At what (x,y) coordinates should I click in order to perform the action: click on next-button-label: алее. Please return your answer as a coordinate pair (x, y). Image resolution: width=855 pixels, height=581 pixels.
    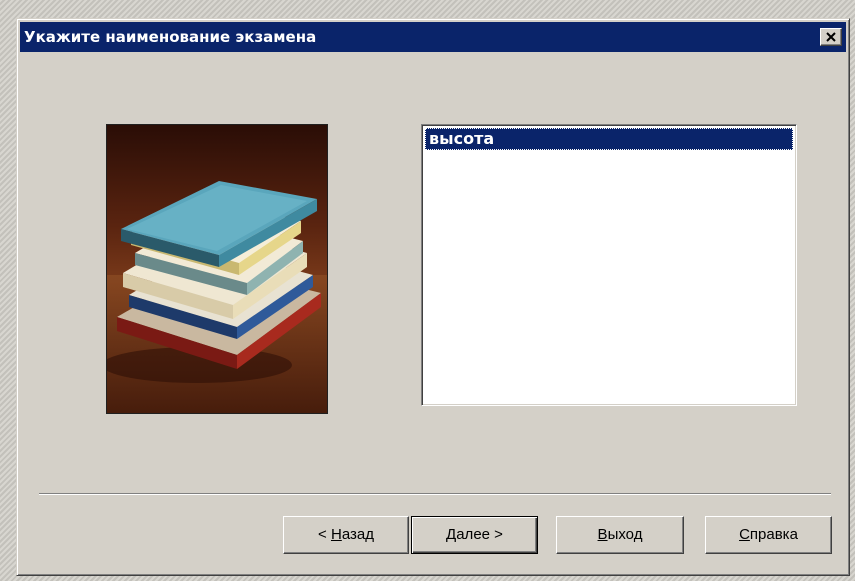
    Looking at the image, I should click on (473, 534).